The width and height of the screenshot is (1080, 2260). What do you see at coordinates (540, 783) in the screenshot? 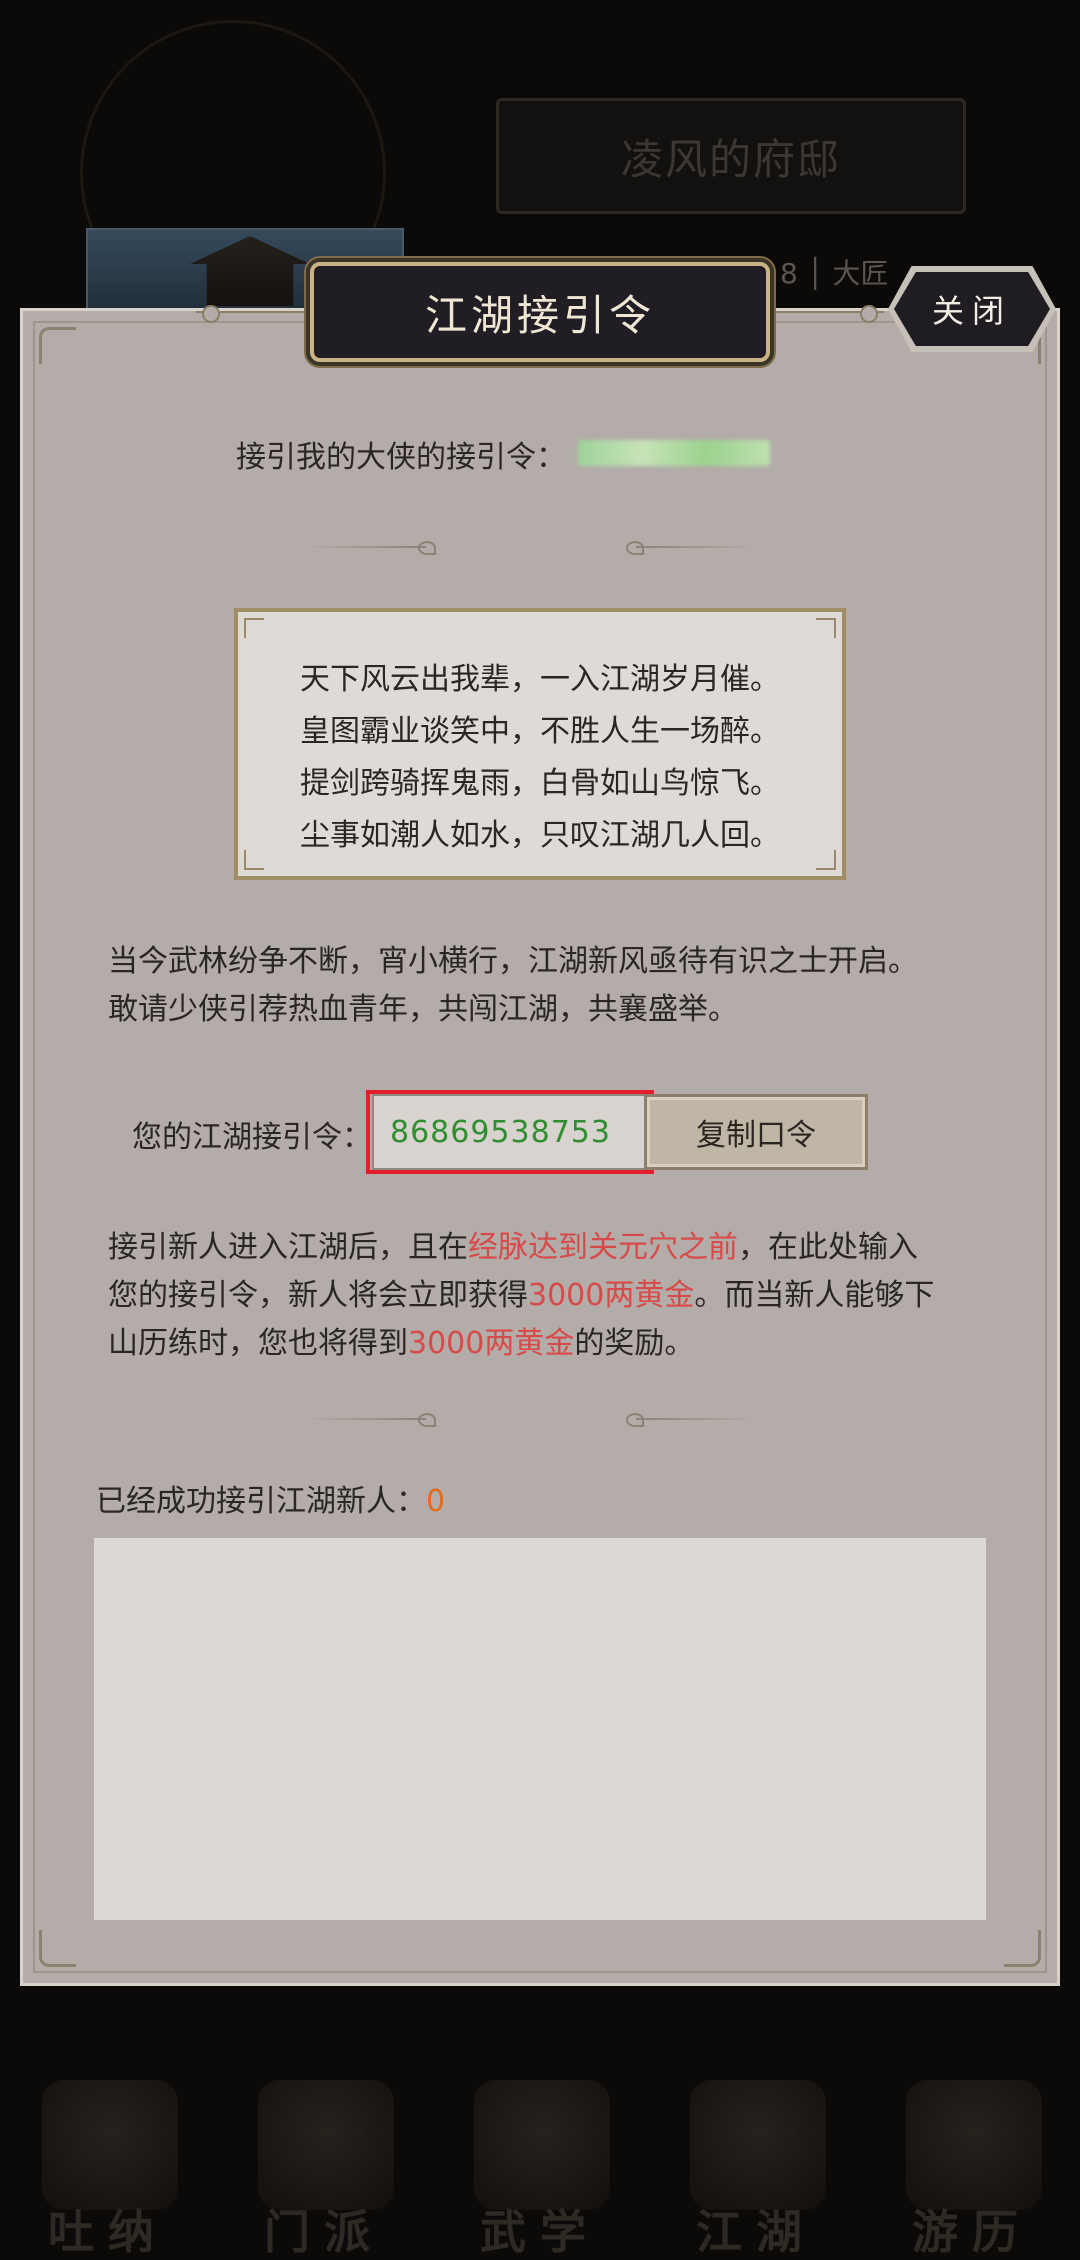
I see `poem-line: 提剑跨骑挥鬼雨，白骨如山鸟惊飞。` at bounding box center [540, 783].